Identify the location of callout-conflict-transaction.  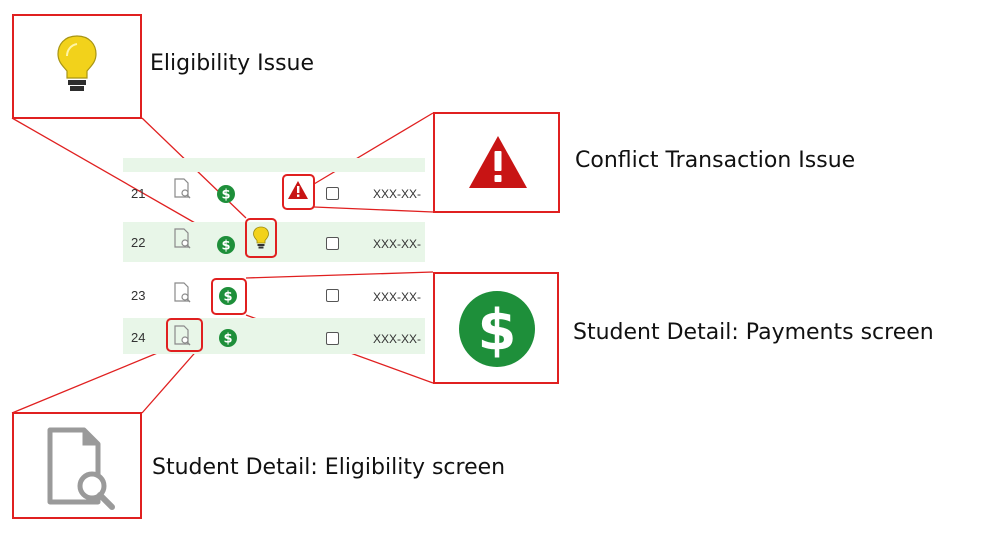
(496, 162).